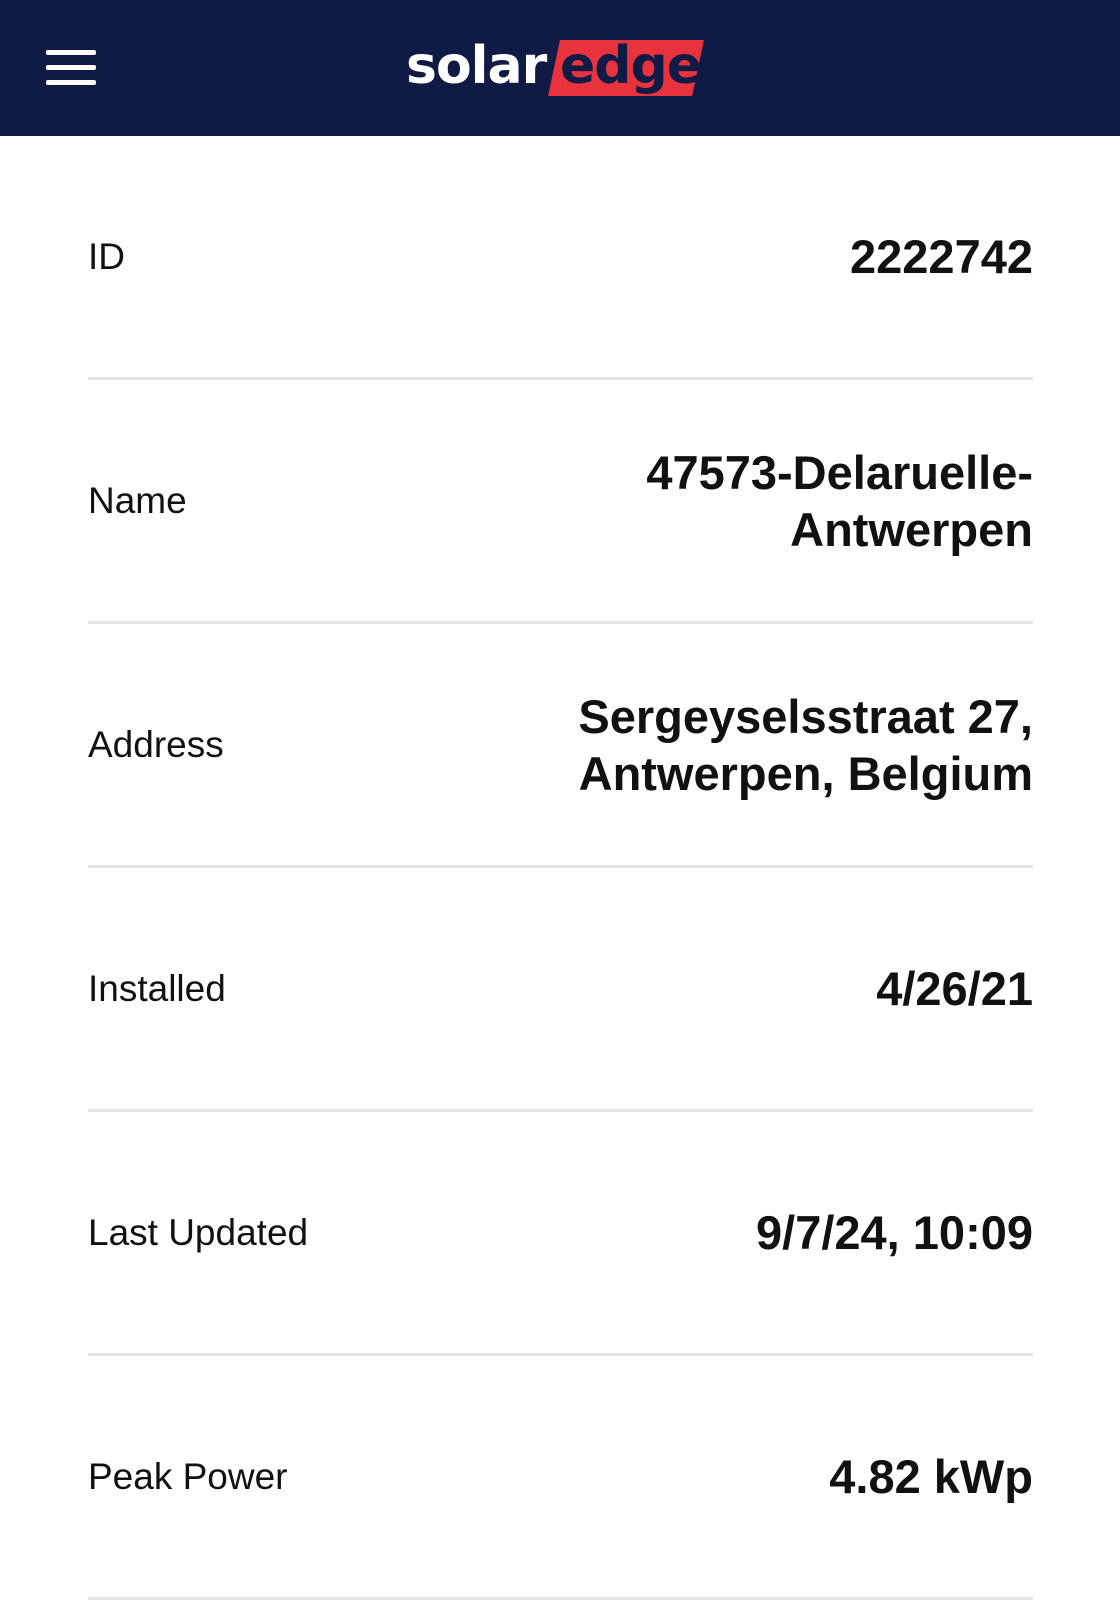 This screenshot has width=1120, height=1613. What do you see at coordinates (805, 744) in the screenshot?
I see `detail-value: Sergeyselsstraat 27, Antwerpen, Belgium` at bounding box center [805, 744].